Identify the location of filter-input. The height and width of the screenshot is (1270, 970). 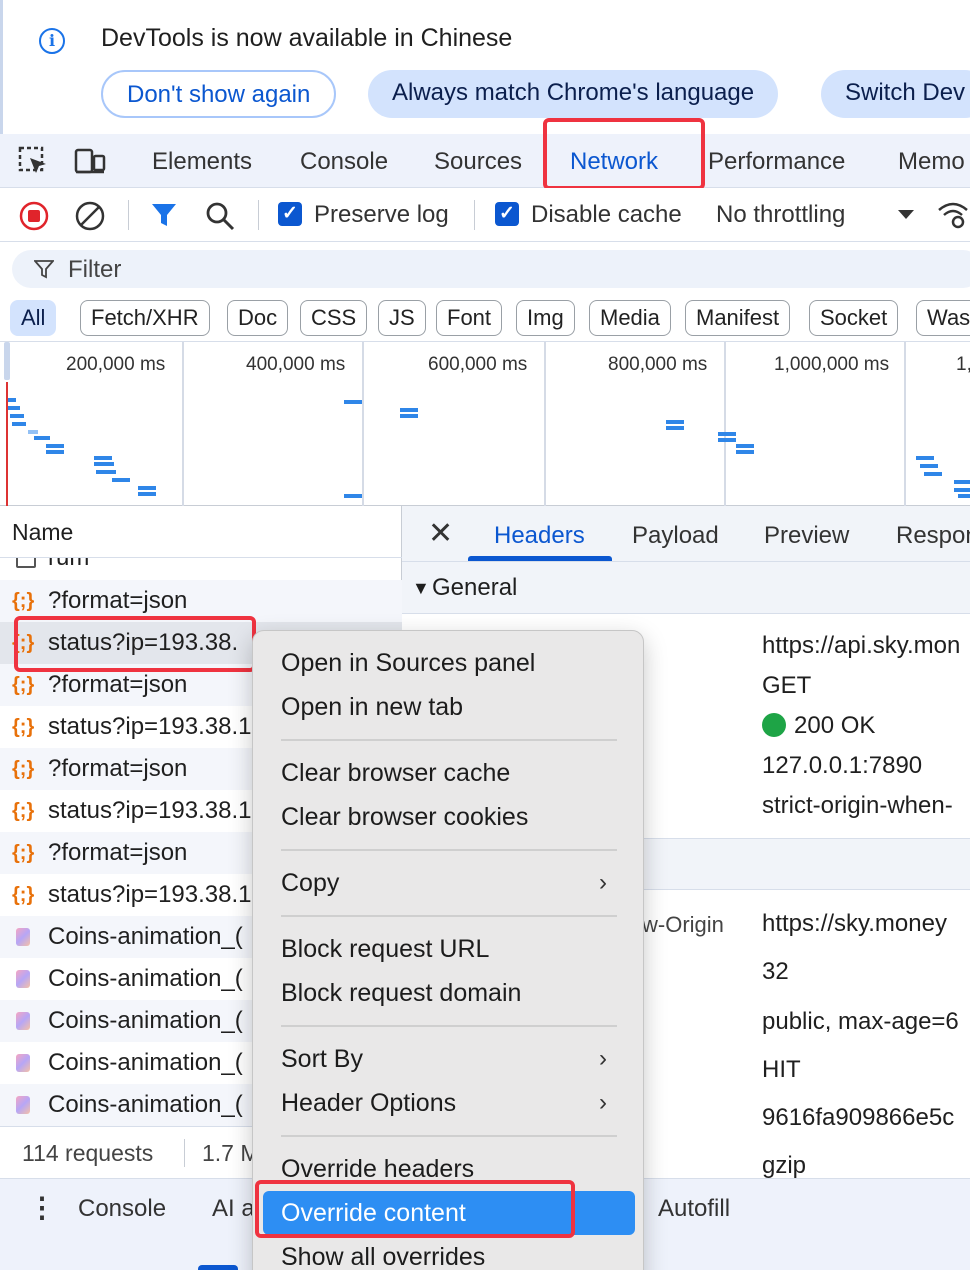
(491, 269).